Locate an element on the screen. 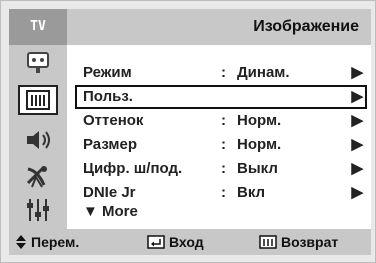 Image resolution: width=376 pixels, height=263 pixels. menu-item-label: Цифр. ш/под. is located at coordinates (133, 168).